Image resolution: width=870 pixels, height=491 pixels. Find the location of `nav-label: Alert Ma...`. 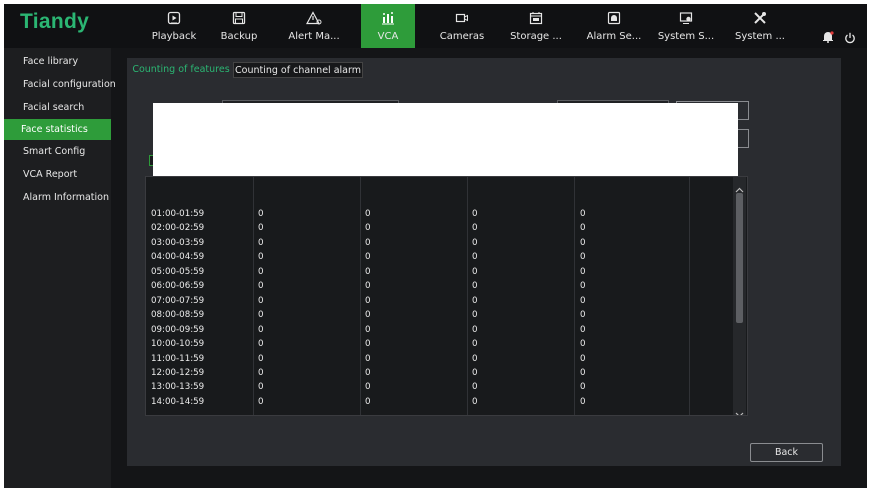

nav-label: Alert Ma... is located at coordinates (314, 36).